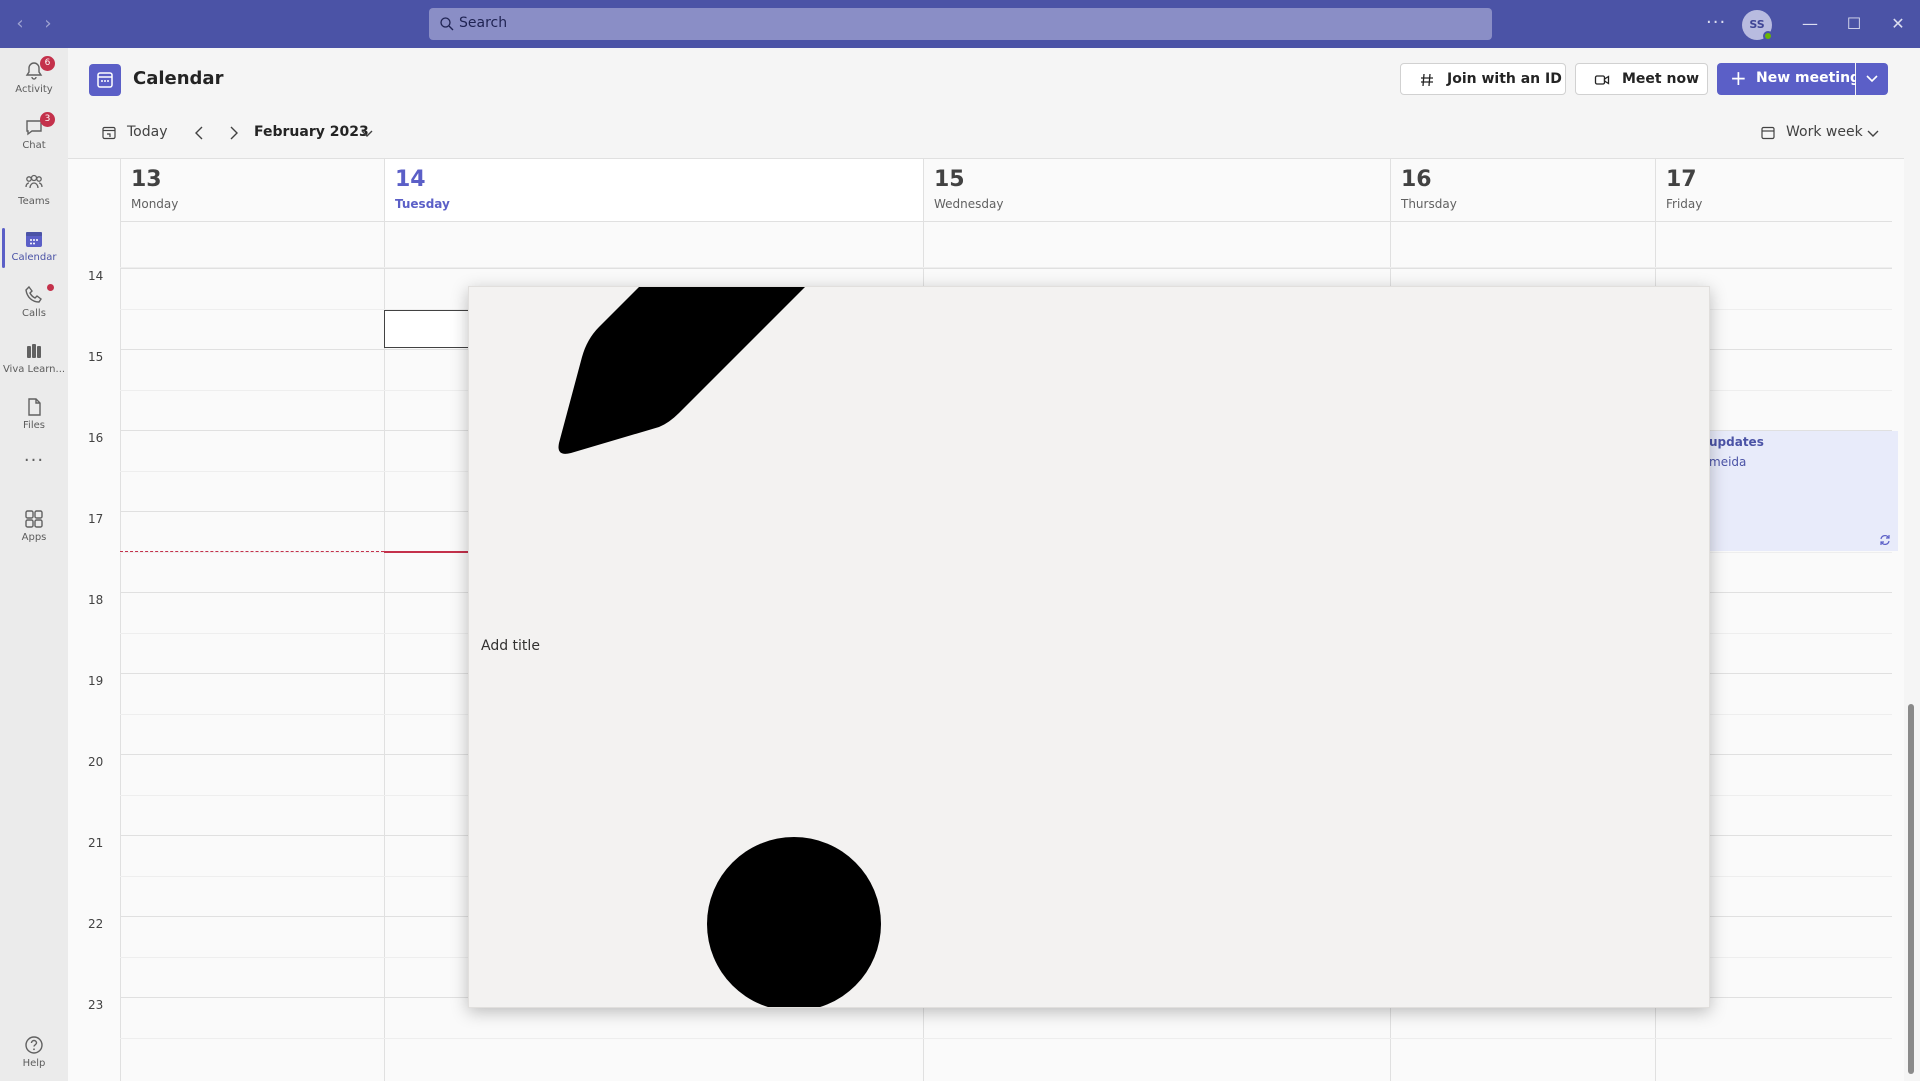 The height and width of the screenshot is (1081, 1920). I want to click on rail-label: Files, so click(34, 425).